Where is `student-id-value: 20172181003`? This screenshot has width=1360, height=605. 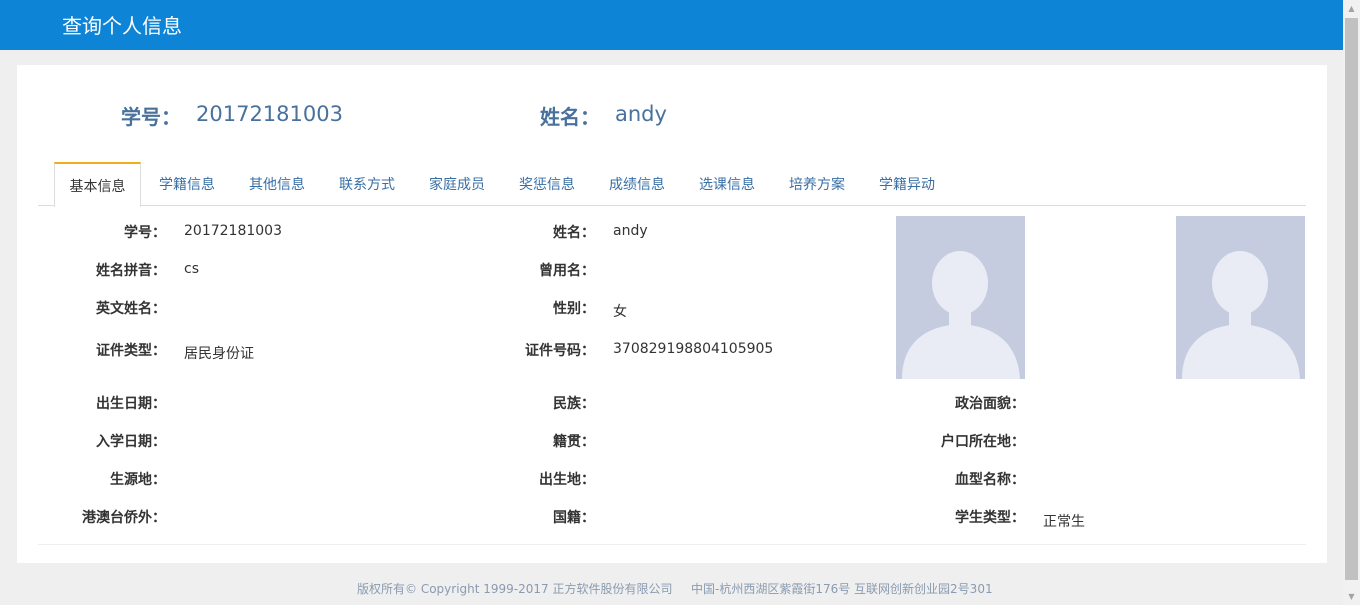
student-id-value: 20172181003 is located at coordinates (233, 231).